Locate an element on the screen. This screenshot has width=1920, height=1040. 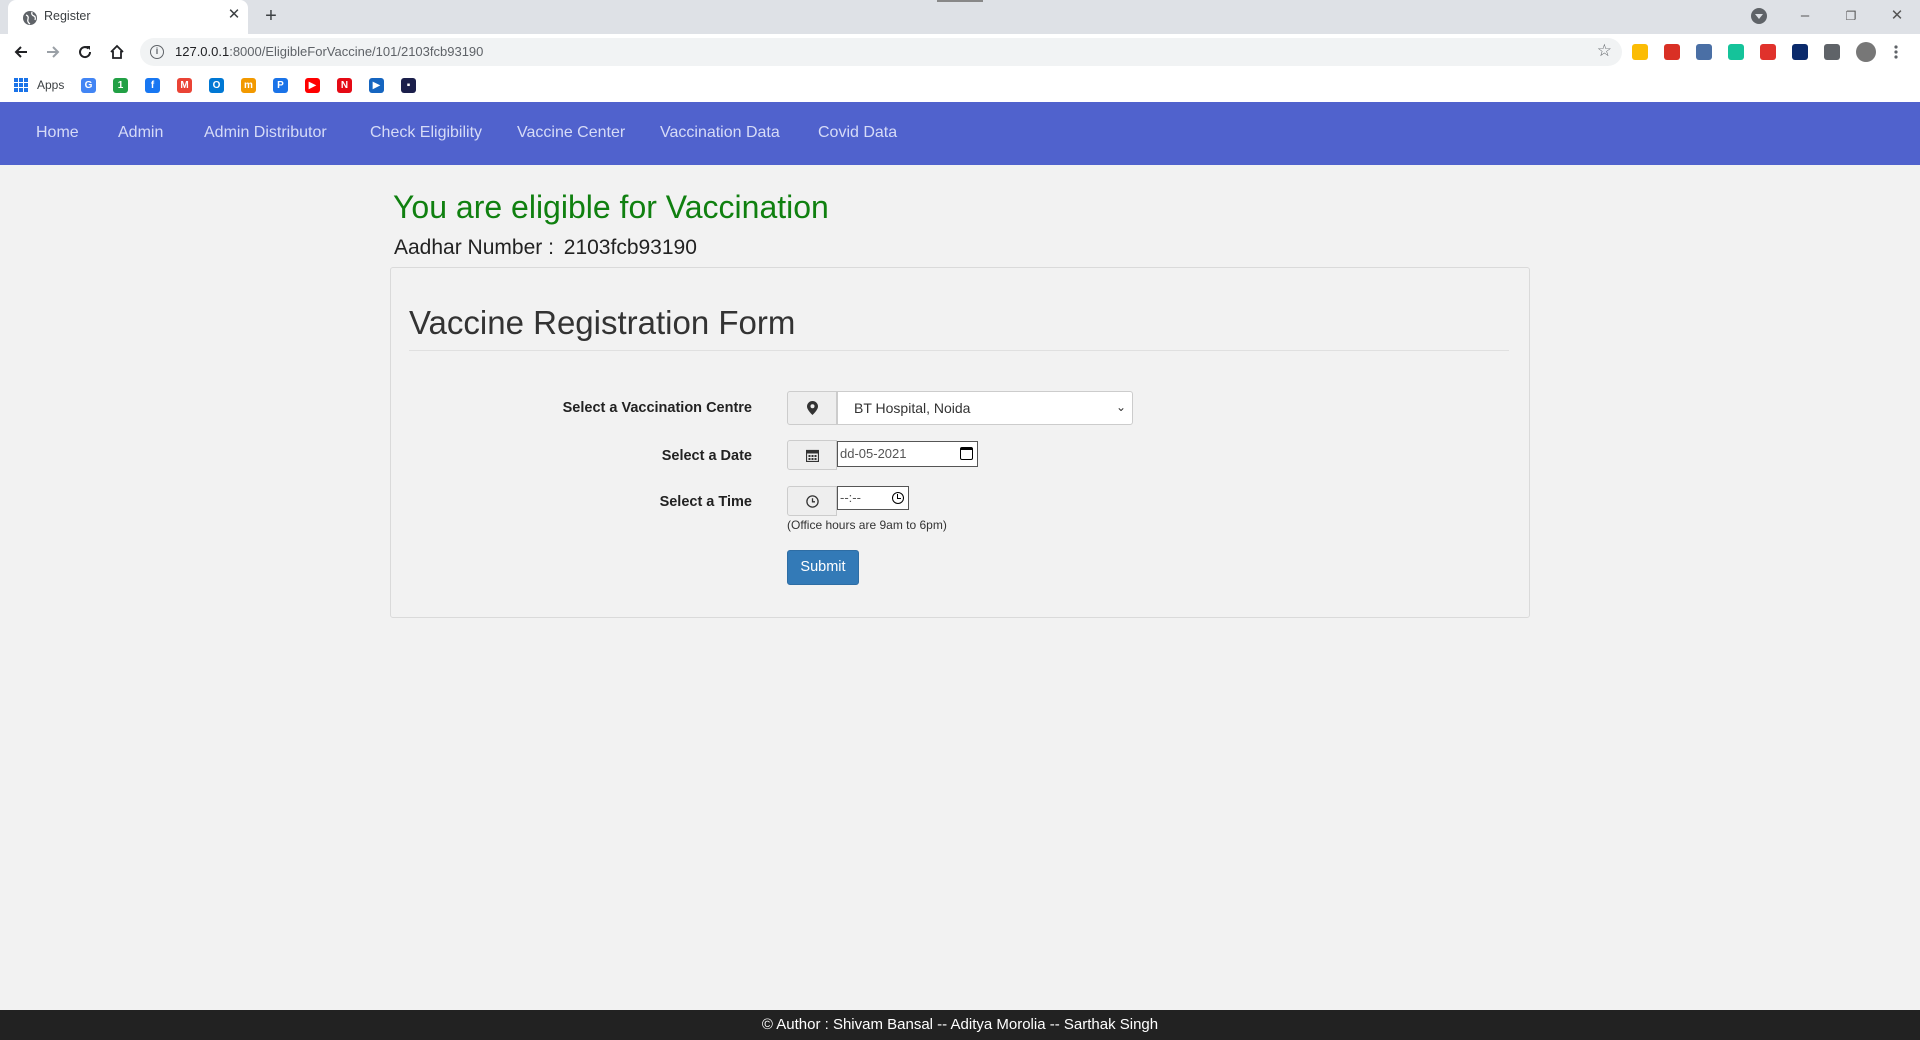
hp-extension-icon is located at coordinates (1800, 52).